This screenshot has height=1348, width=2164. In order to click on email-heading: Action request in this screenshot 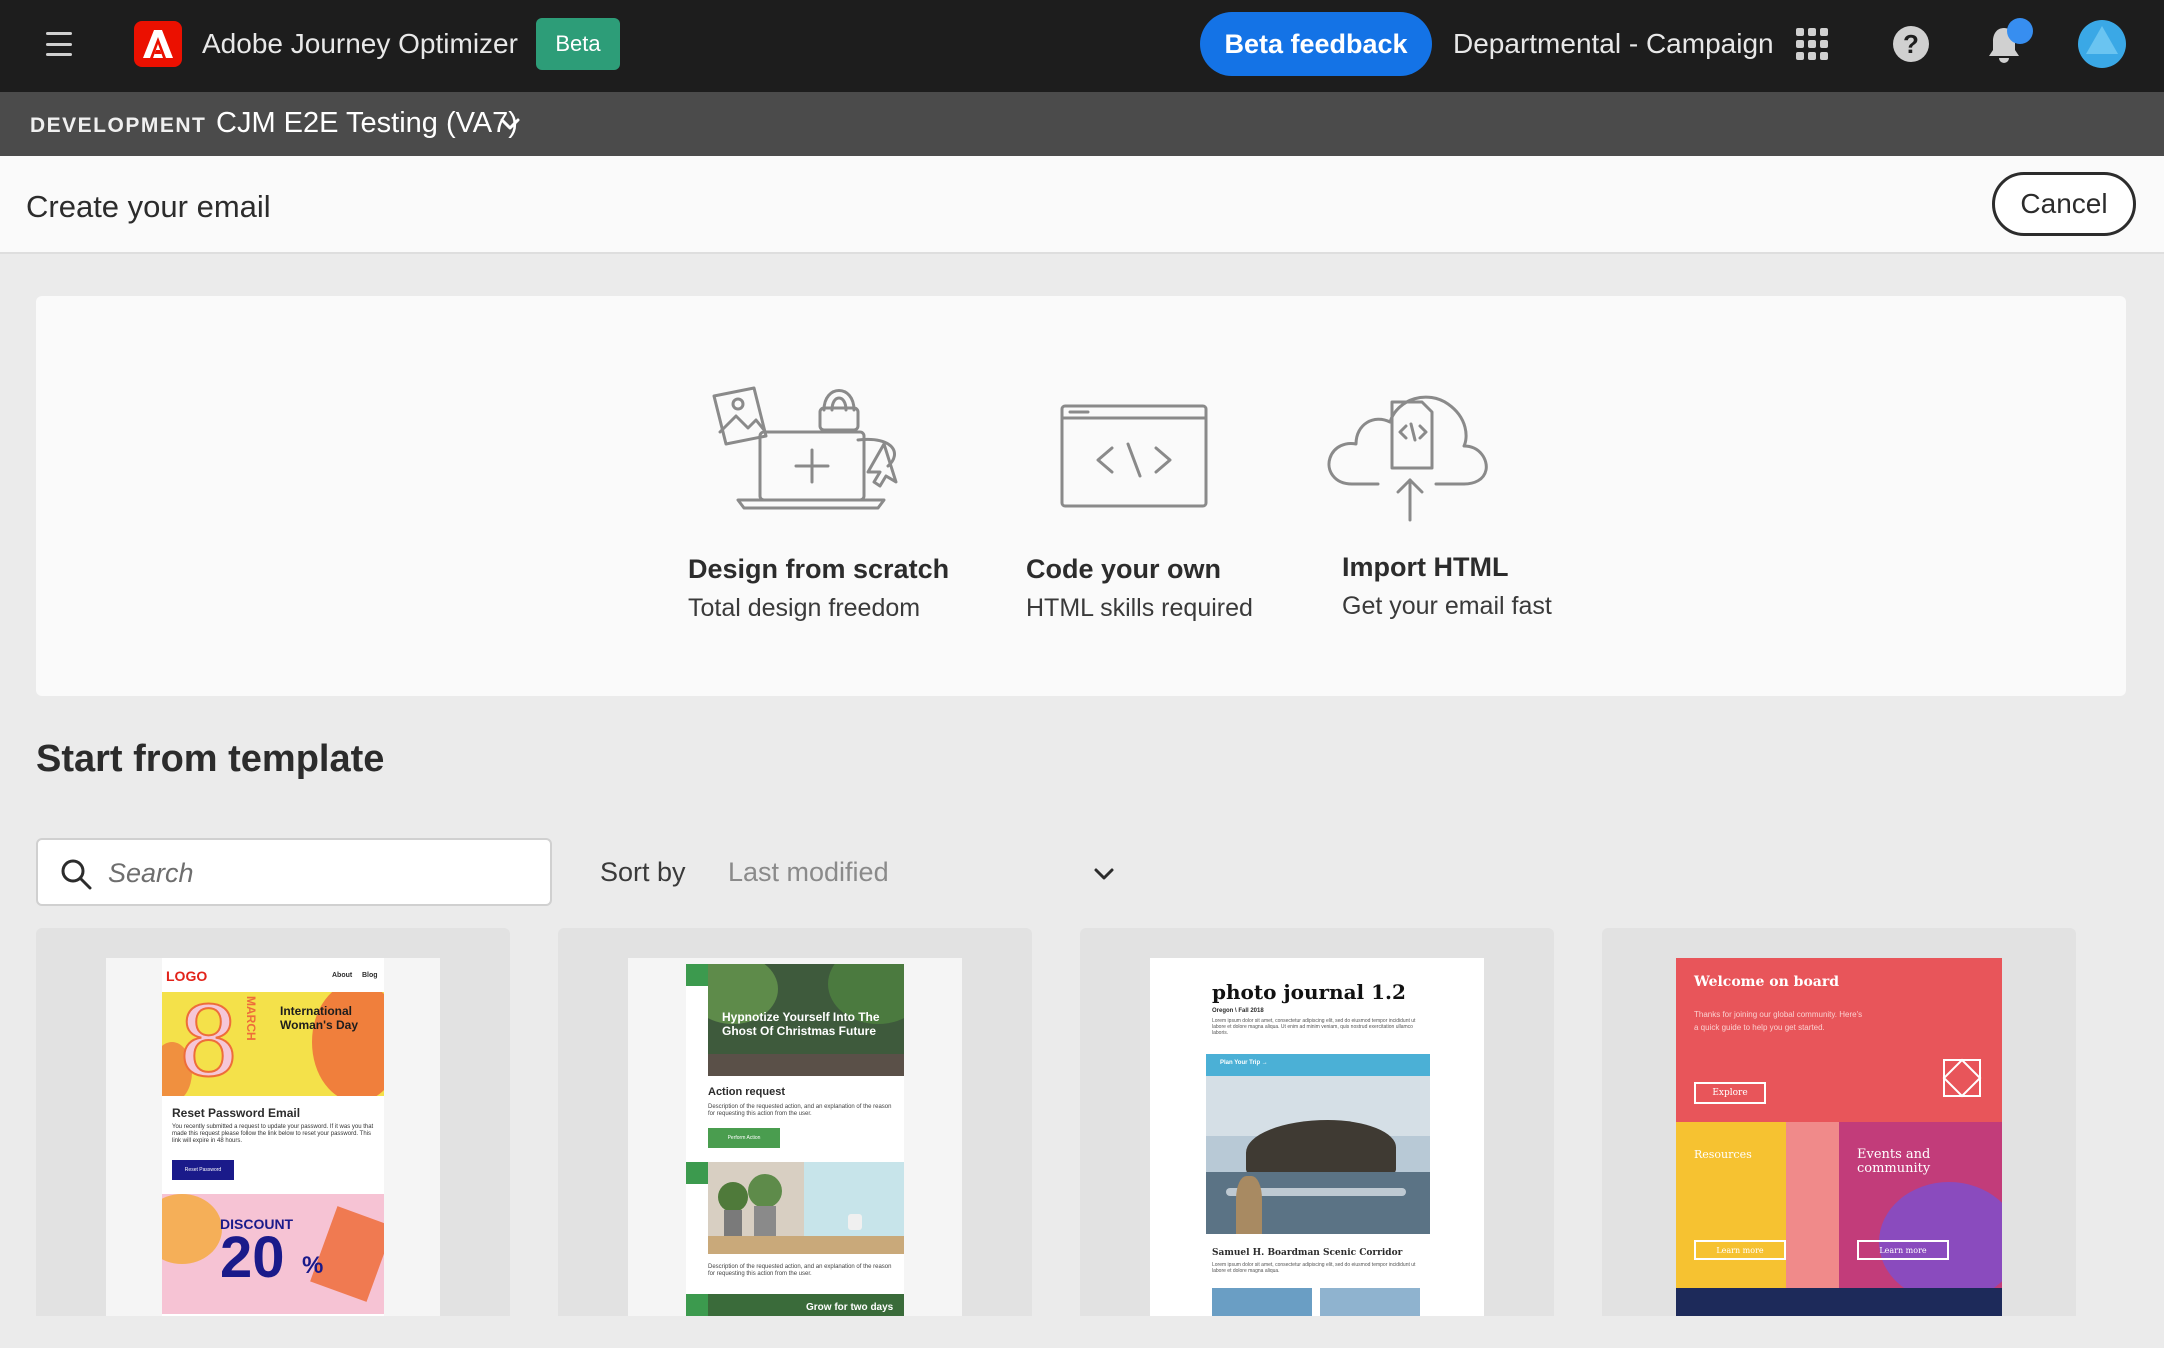, I will do `click(747, 1092)`.